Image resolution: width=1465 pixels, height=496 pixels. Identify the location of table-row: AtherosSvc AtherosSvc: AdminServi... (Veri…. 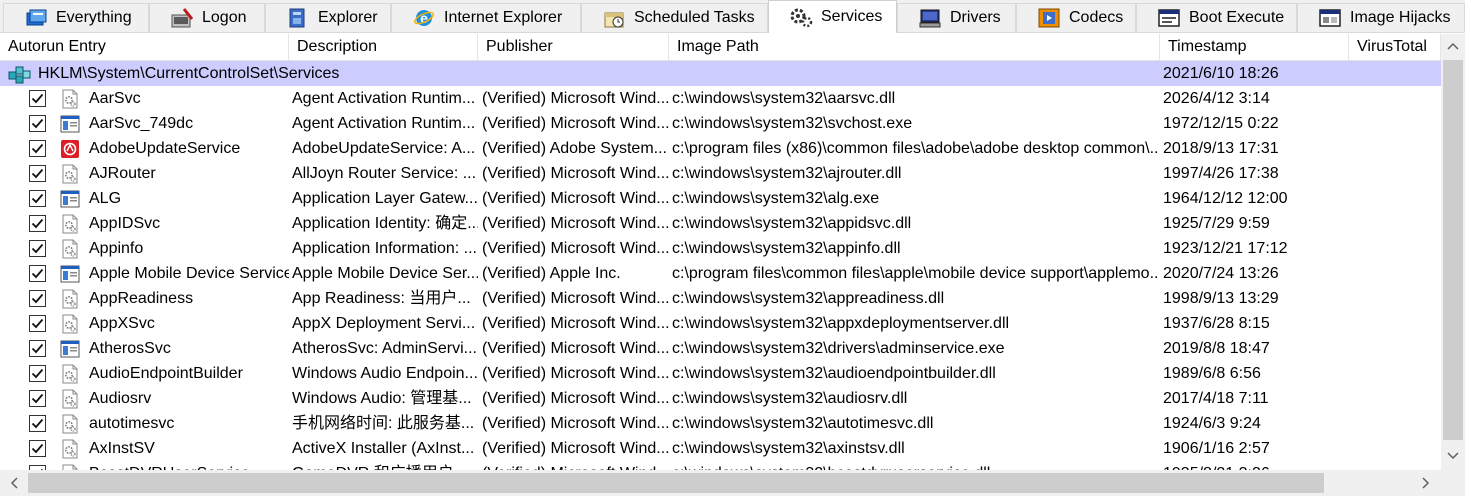
(720, 348).